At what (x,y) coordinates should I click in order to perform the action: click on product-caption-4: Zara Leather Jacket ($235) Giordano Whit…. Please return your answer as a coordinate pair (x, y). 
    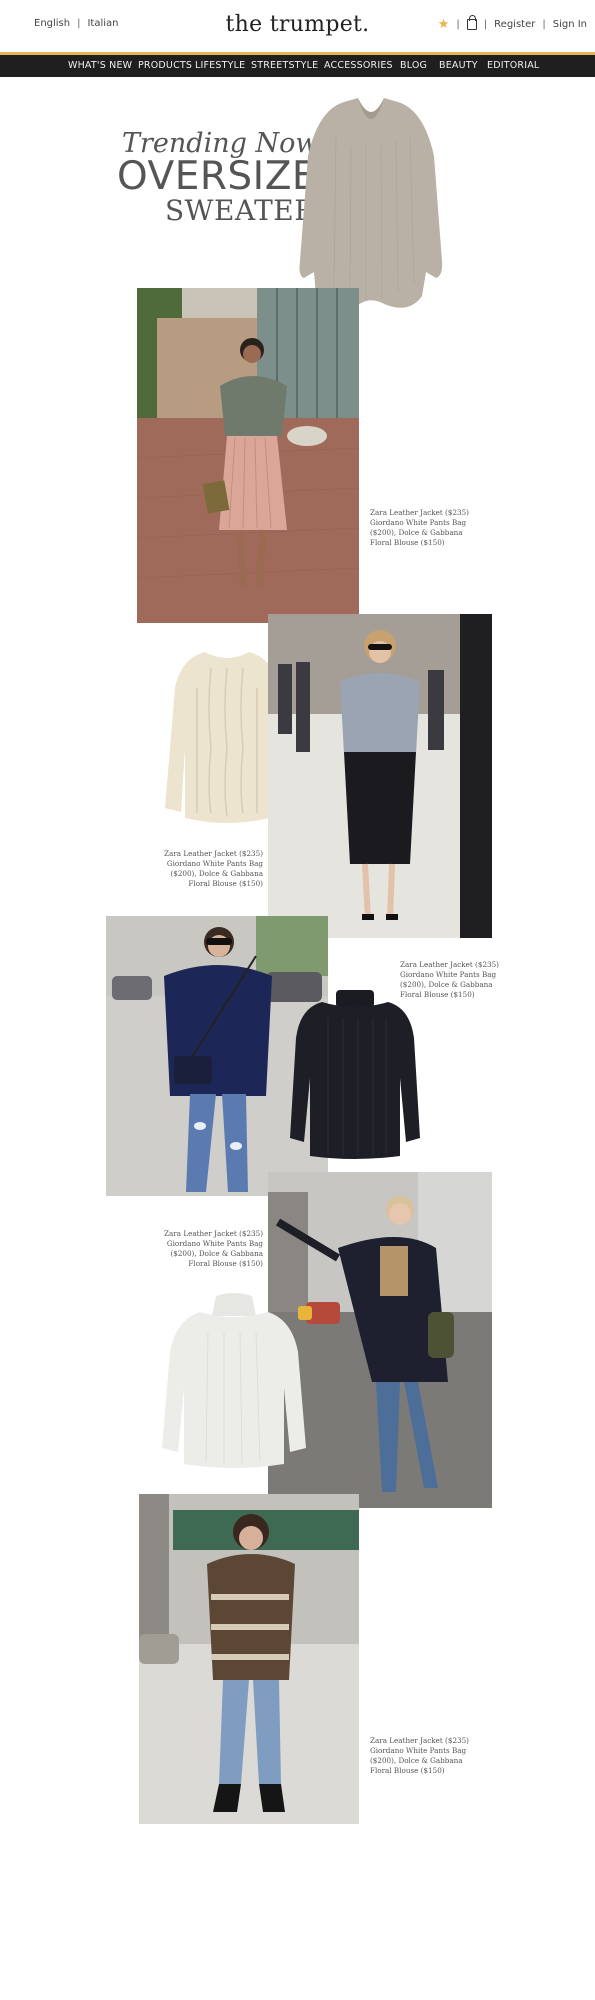
    Looking at the image, I should click on (213, 1248).